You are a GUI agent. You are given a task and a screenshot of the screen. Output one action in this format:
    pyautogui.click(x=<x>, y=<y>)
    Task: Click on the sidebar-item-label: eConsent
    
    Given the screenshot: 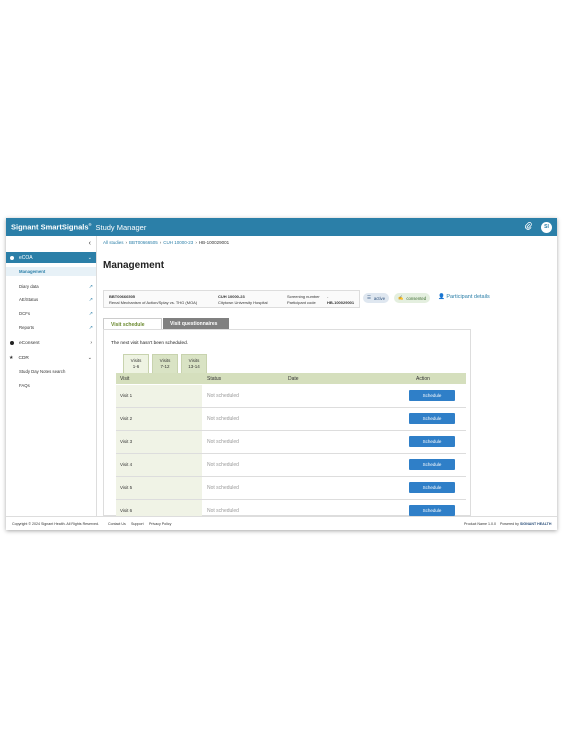 What is the action you would take?
    pyautogui.click(x=29, y=343)
    